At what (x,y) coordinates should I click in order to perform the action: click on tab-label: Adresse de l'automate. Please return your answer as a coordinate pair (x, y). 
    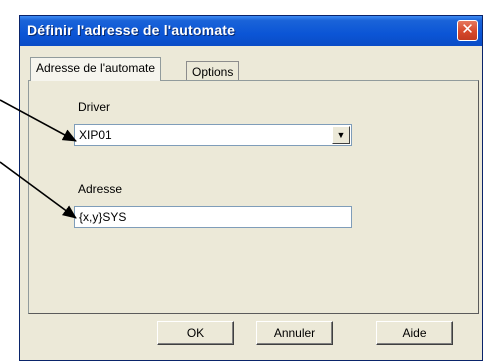
    Looking at the image, I should click on (96, 68).